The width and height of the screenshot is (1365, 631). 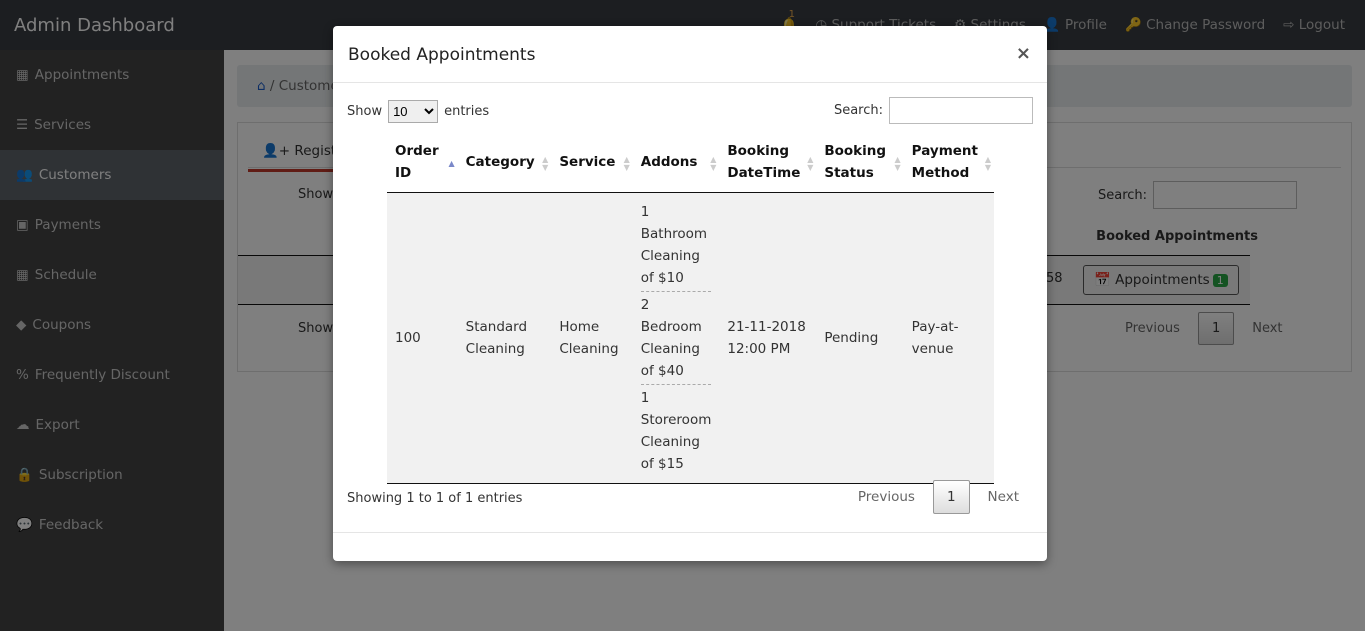 I want to click on header-label: Service, so click(x=587, y=162).